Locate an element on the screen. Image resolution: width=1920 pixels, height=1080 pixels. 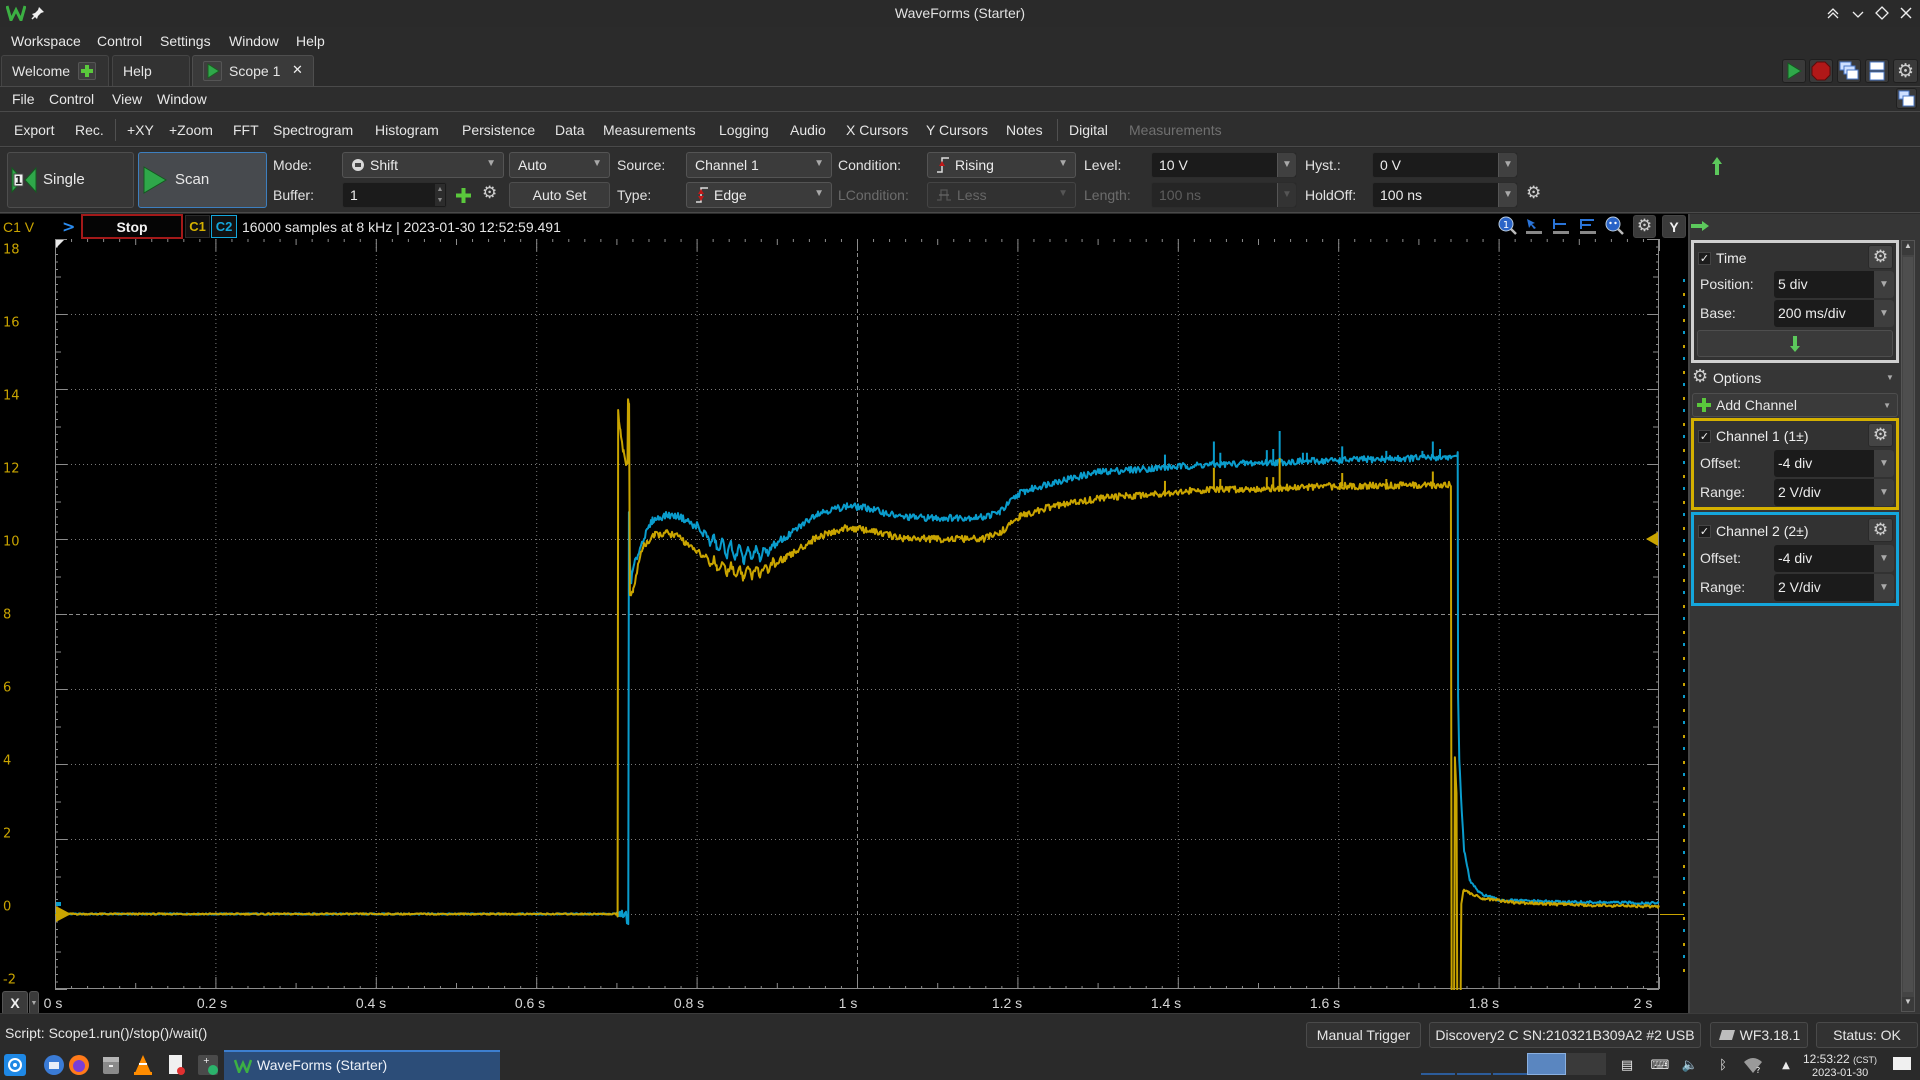
toolbar-rec: Rec. is located at coordinates (89, 130).